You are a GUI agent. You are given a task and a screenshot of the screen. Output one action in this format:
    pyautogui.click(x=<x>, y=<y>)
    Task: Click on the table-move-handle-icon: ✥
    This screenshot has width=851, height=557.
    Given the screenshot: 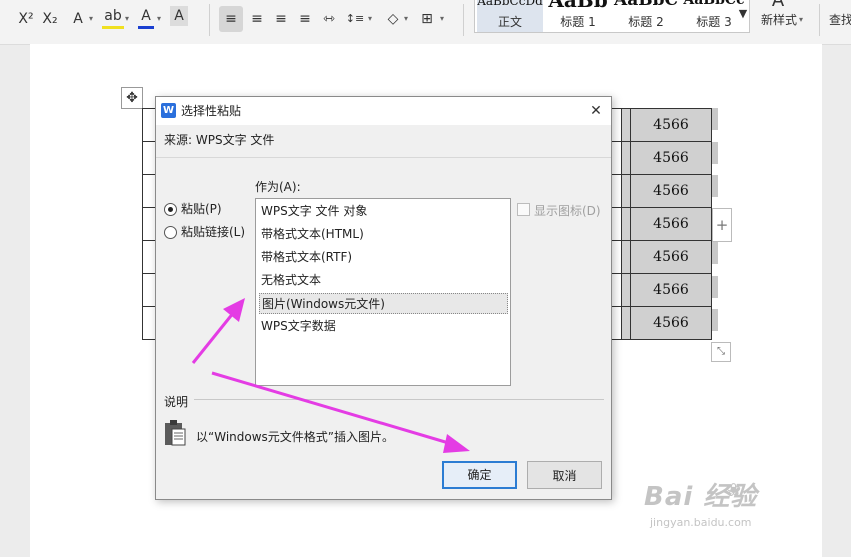 What is the action you would take?
    pyautogui.click(x=132, y=98)
    